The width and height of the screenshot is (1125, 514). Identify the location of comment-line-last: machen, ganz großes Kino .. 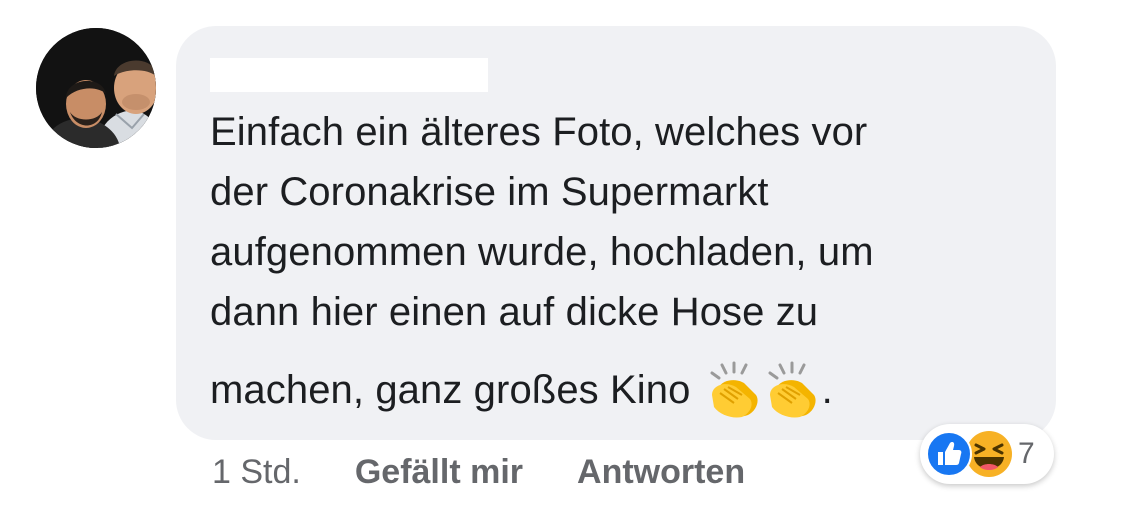
(625, 393).